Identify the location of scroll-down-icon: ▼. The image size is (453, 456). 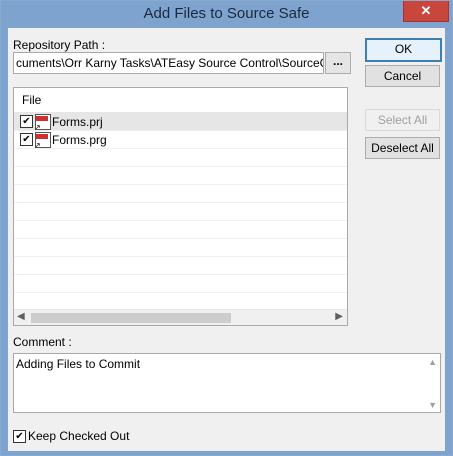
(432, 405).